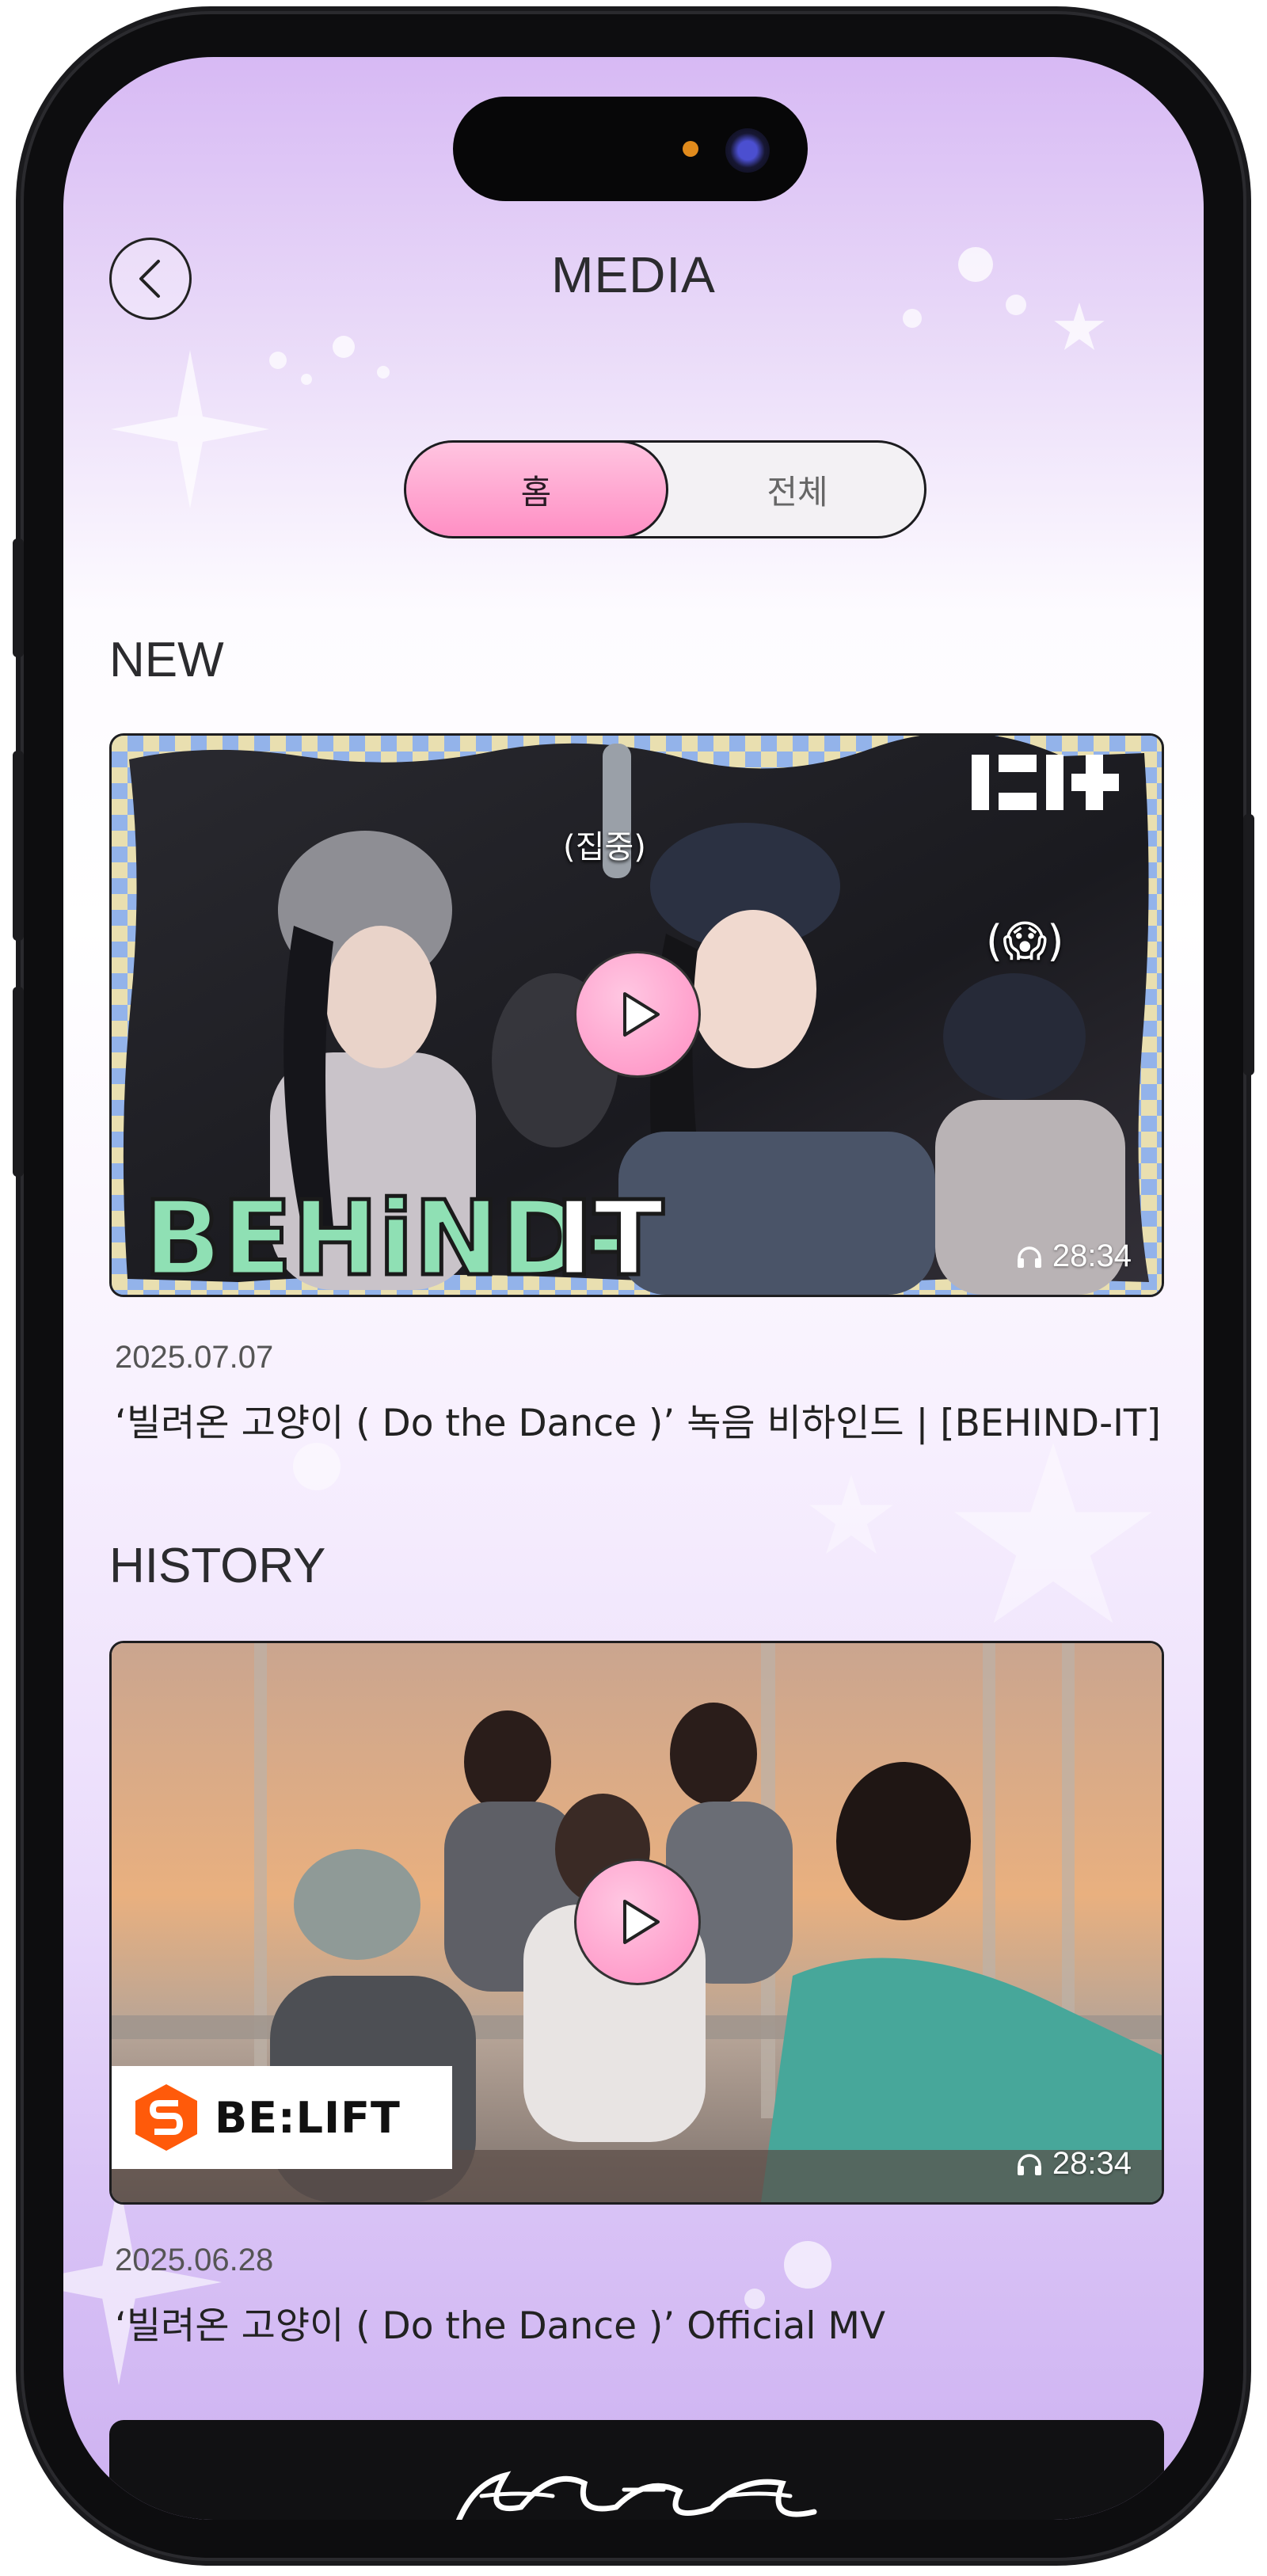 This screenshot has height=2576, width=1267. Describe the element at coordinates (18, 597) in the screenshot. I see `action-button` at that location.